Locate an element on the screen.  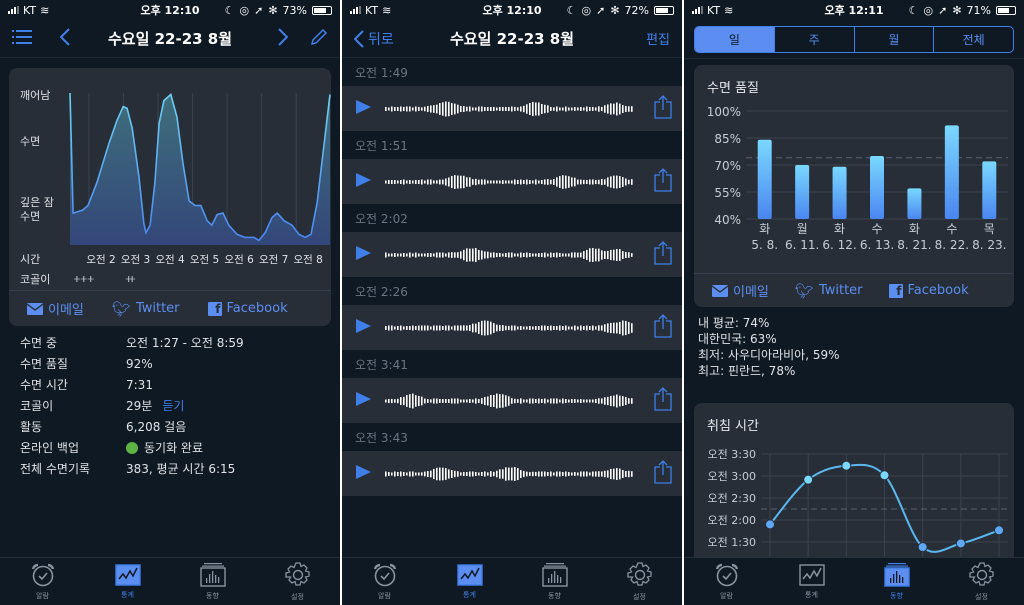
facebook-icon: f is located at coordinates (214, 308).